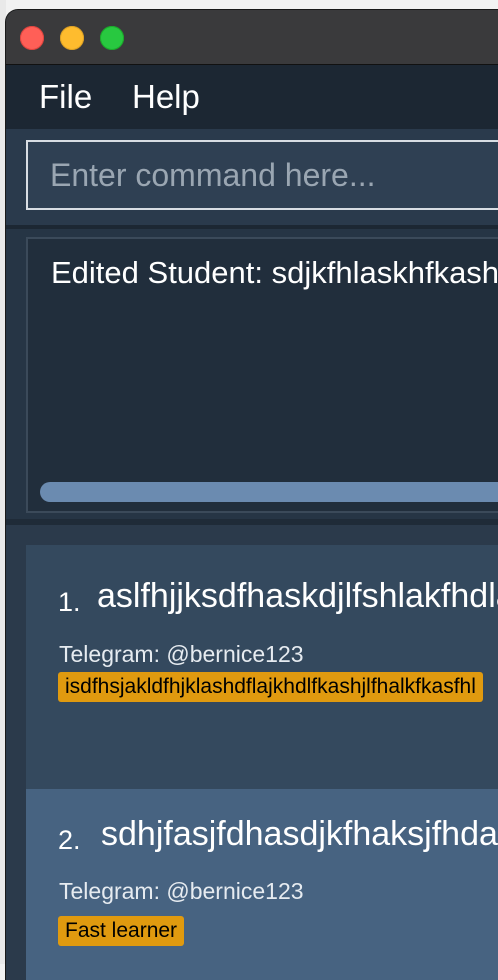 The width and height of the screenshot is (498, 980). I want to click on minimize-window-button, so click(72, 38).